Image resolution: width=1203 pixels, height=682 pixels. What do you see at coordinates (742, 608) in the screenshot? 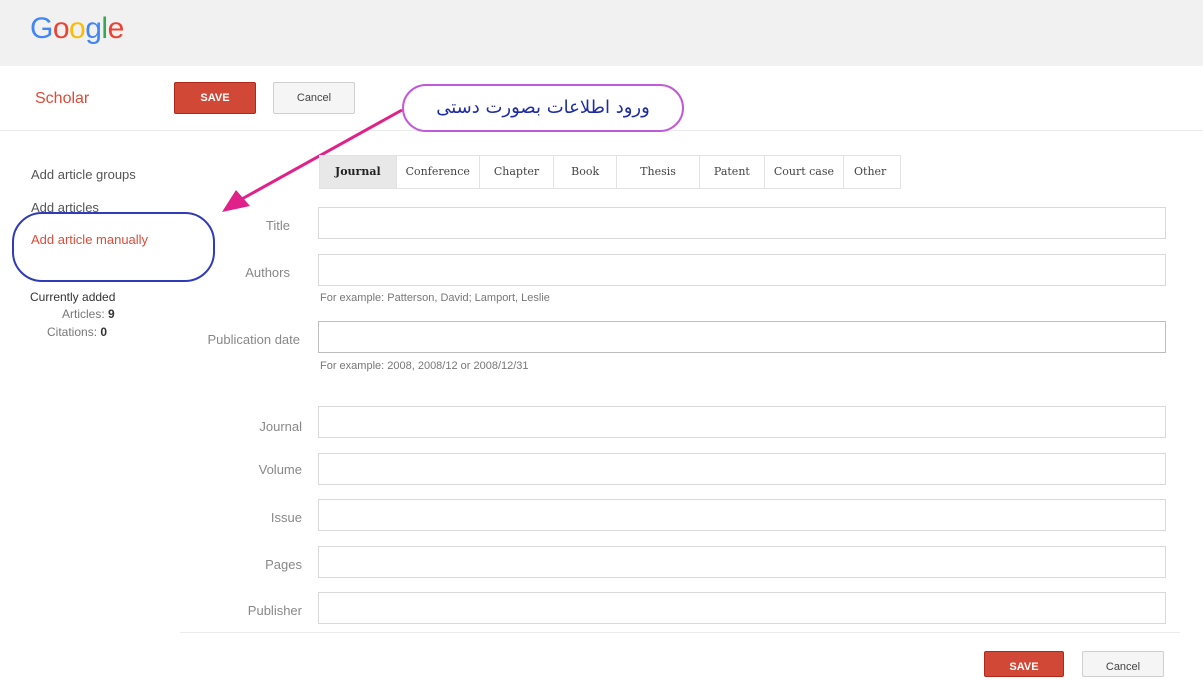
I see `publisher-input` at bounding box center [742, 608].